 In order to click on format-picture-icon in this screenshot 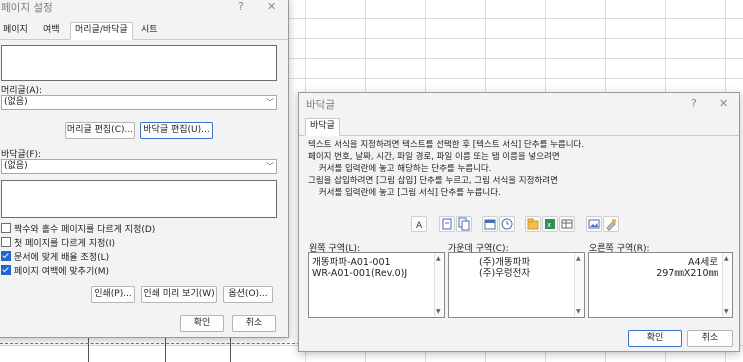, I will do `click(611, 224)`.